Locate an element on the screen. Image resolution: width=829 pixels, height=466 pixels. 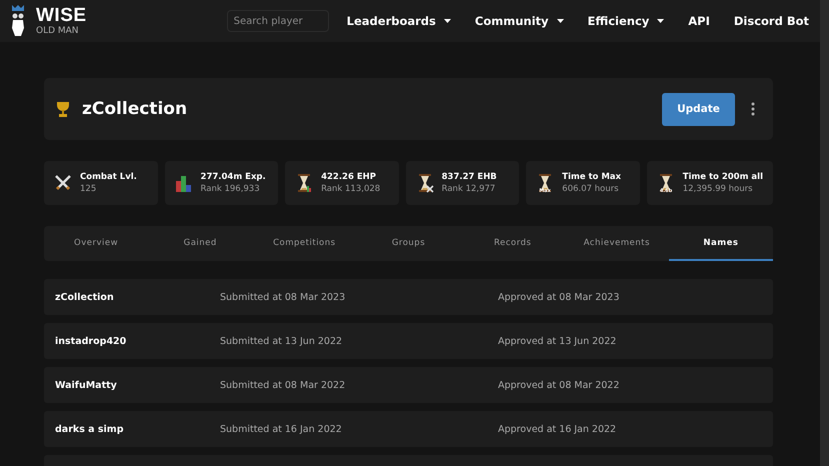
approved-date: Approved at 08 Mar 2022 is located at coordinates (559, 385).